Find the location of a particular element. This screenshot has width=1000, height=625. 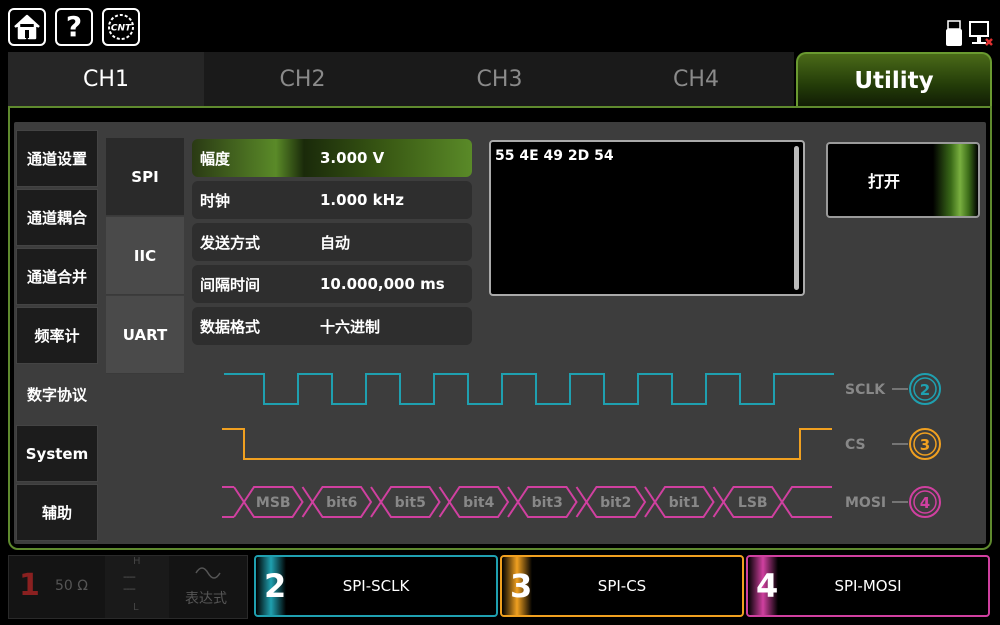

channel-label: SPI-MOSI is located at coordinates (868, 586).